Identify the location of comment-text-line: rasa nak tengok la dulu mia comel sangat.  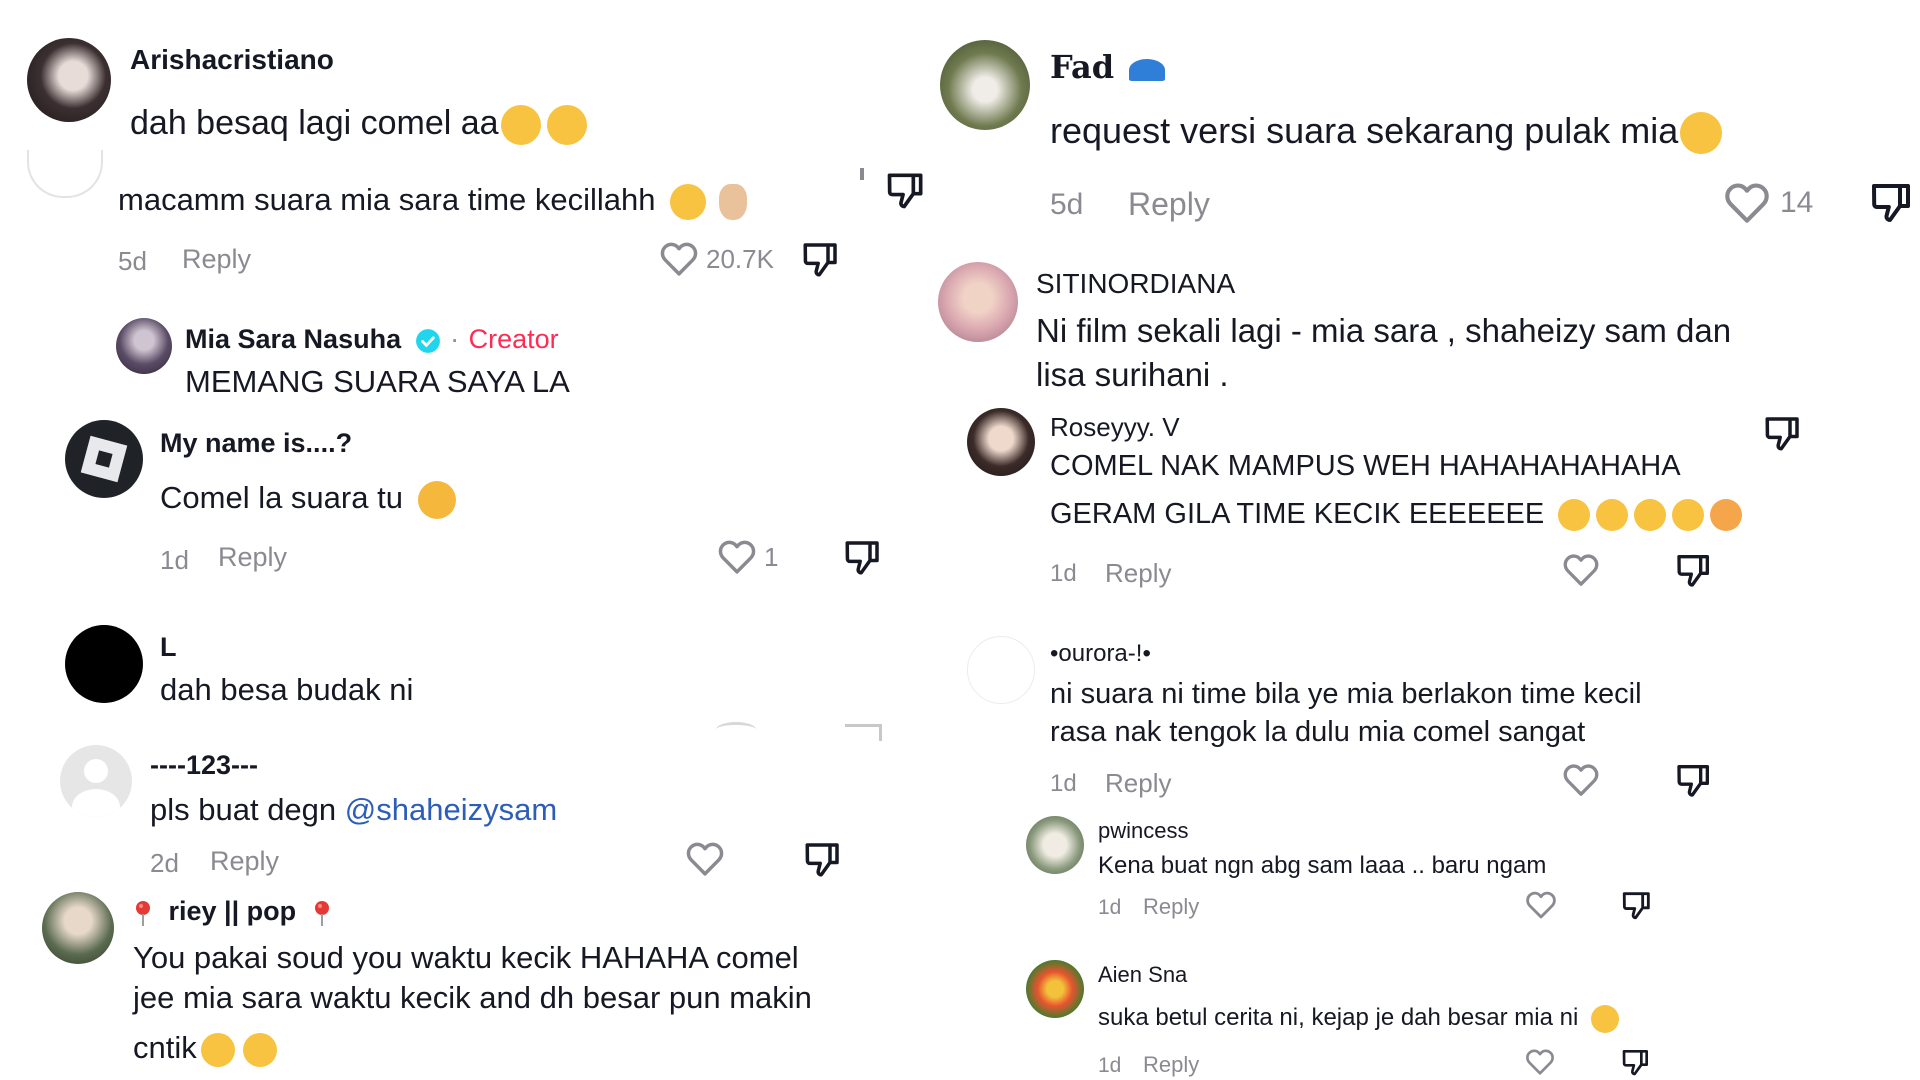
(1318, 732).